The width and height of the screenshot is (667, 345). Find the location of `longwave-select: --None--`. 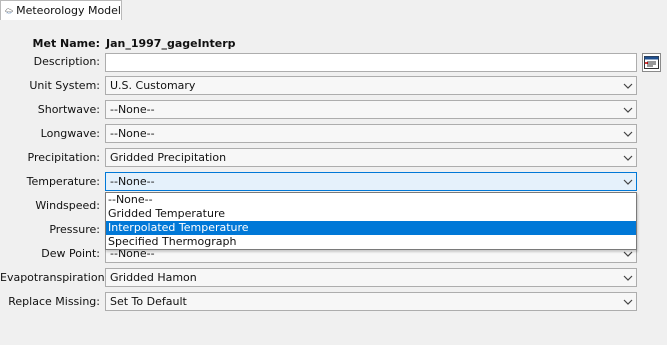

longwave-select: --None-- is located at coordinates (371, 133).